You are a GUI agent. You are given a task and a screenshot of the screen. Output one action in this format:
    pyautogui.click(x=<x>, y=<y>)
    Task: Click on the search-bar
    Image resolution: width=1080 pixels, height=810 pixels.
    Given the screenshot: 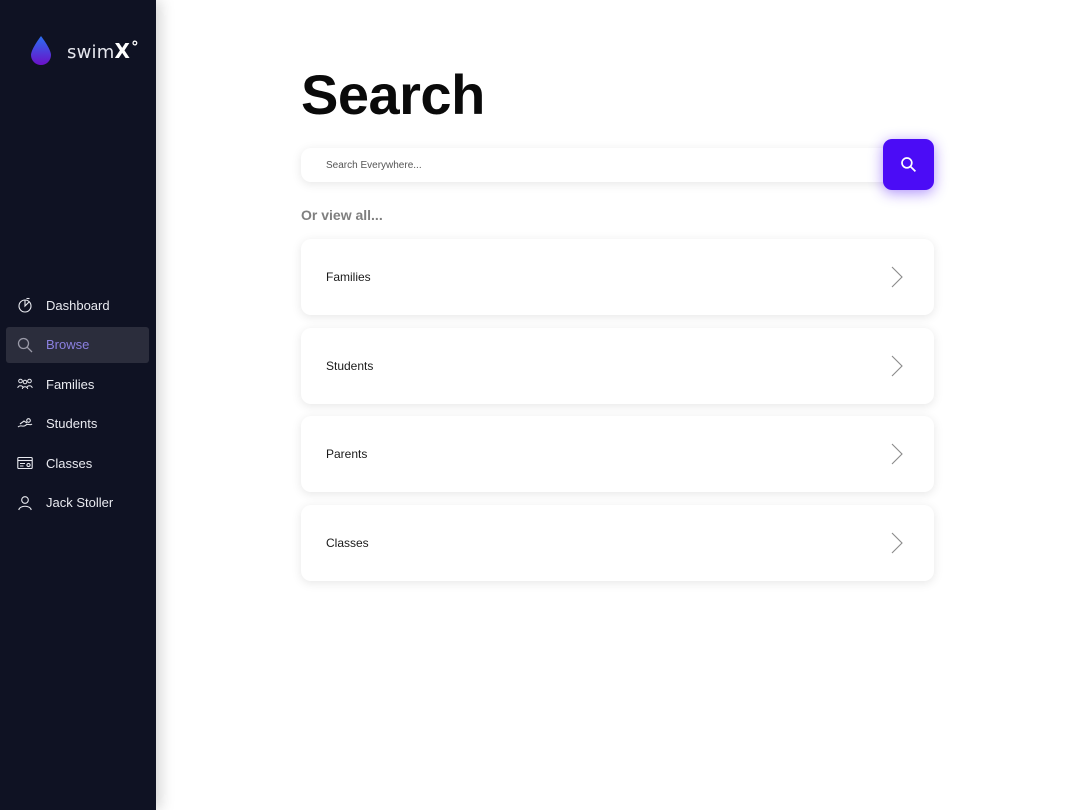 What is the action you would take?
    pyautogui.click(x=601, y=165)
    